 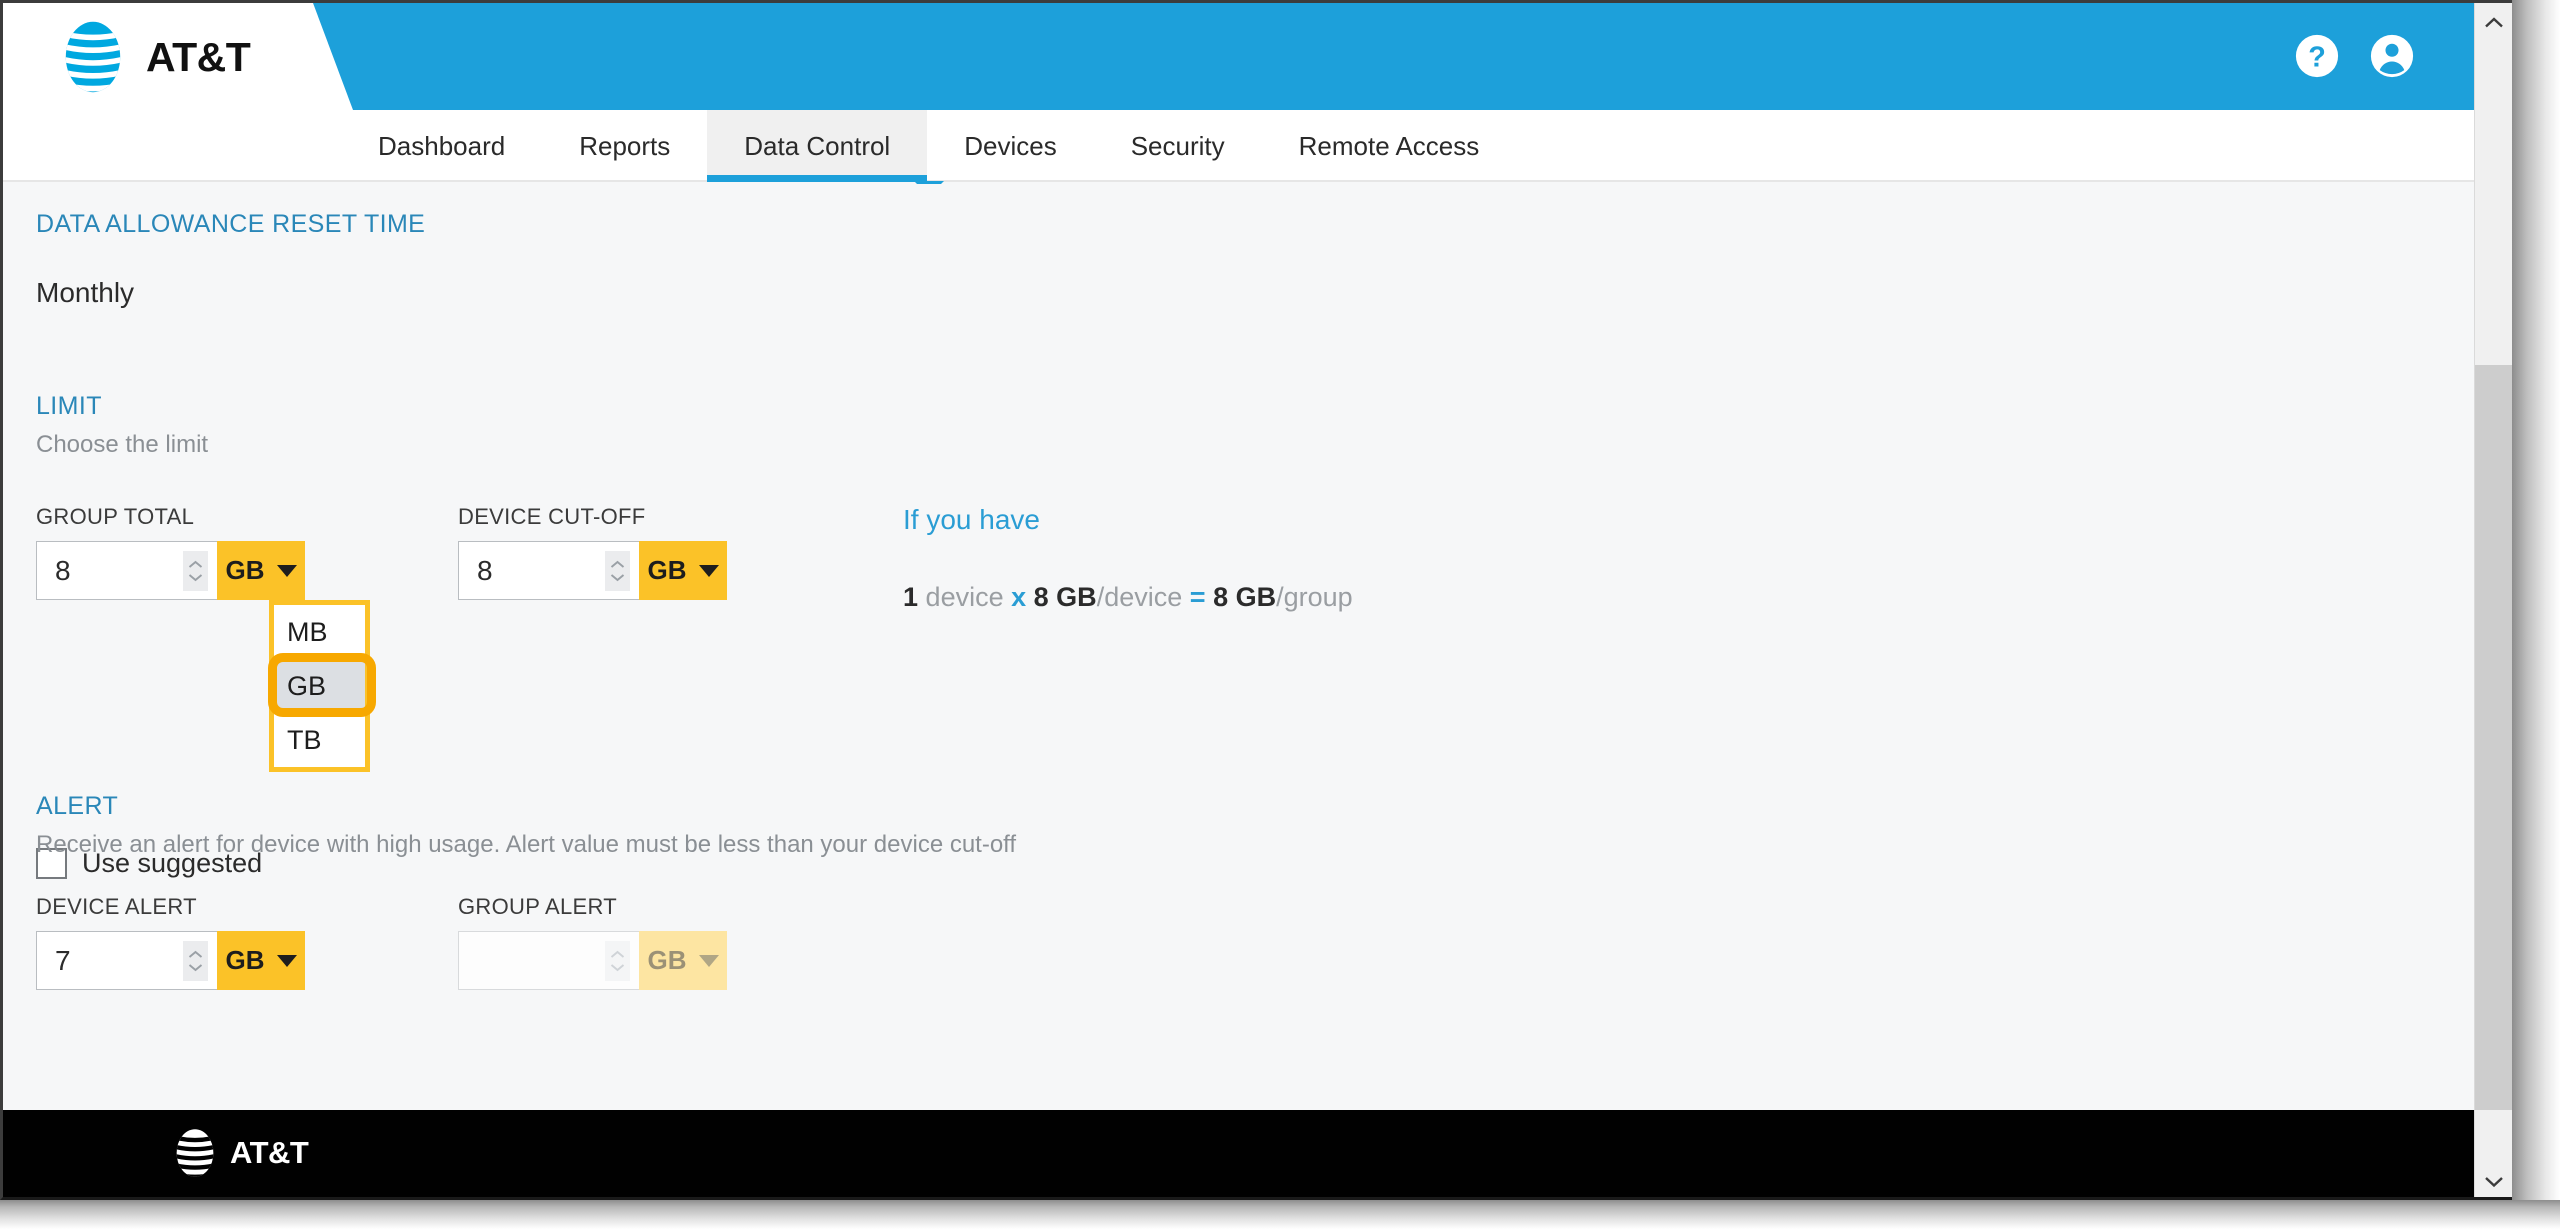 What do you see at coordinates (485, 570) in the screenshot?
I see `device-cutoff-value: 8` at bounding box center [485, 570].